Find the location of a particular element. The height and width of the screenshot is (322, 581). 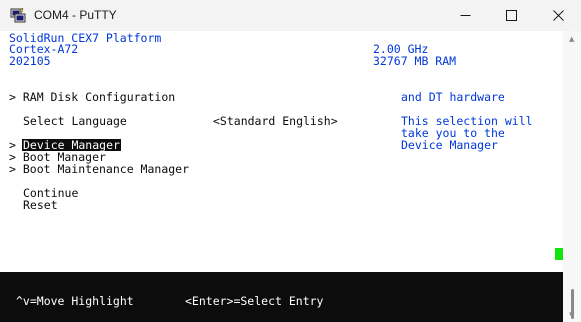

window-title: COM4 - PuTTY is located at coordinates (75, 15).